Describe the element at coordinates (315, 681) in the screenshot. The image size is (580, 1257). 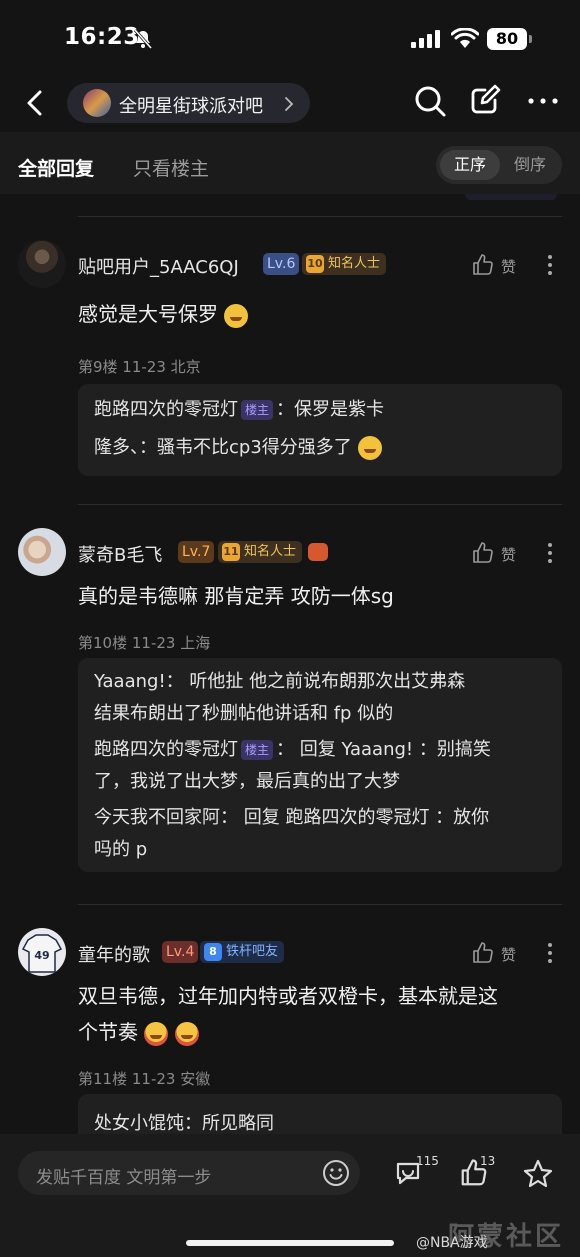
I see `sub-reply-text: ： 听他扯 他之前说布朗那次出艾弗森` at that location.